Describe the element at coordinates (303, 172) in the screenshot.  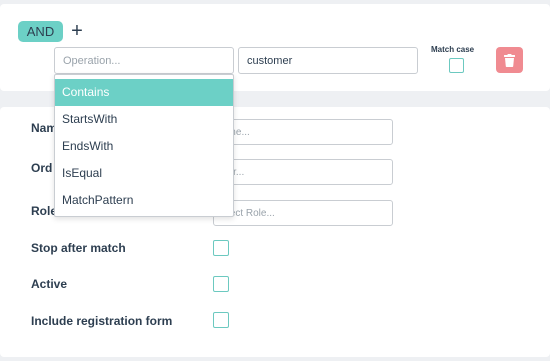
I see `order-input` at that location.